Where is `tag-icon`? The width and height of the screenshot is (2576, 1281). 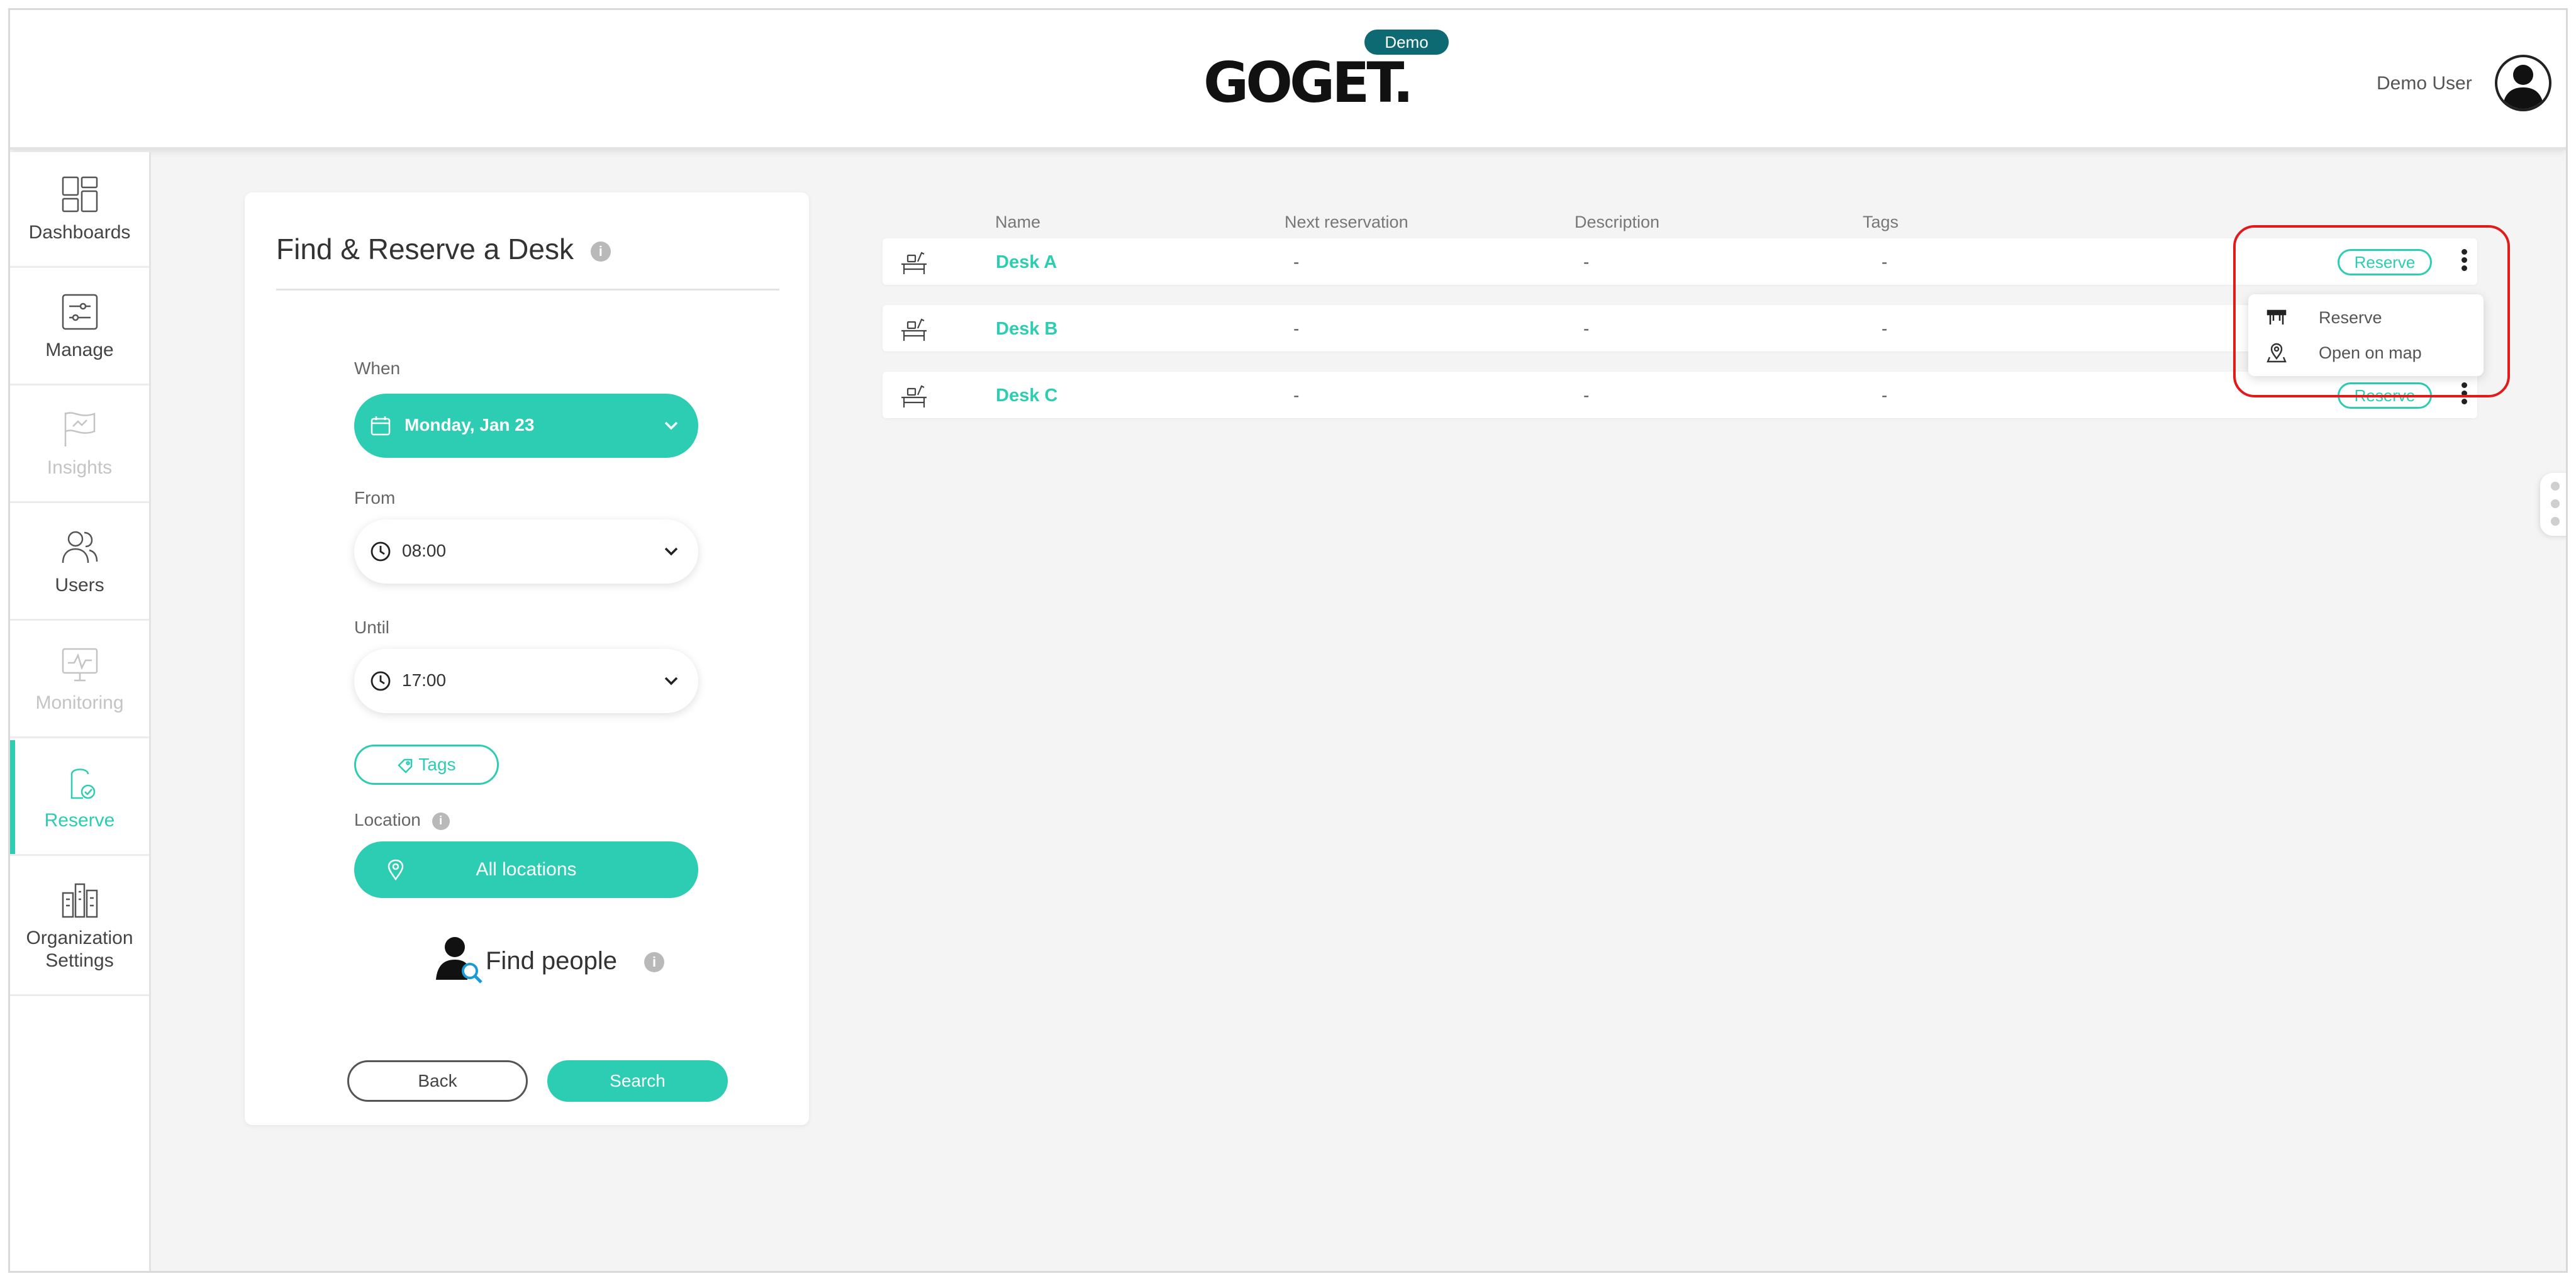
tag-icon is located at coordinates (405, 766).